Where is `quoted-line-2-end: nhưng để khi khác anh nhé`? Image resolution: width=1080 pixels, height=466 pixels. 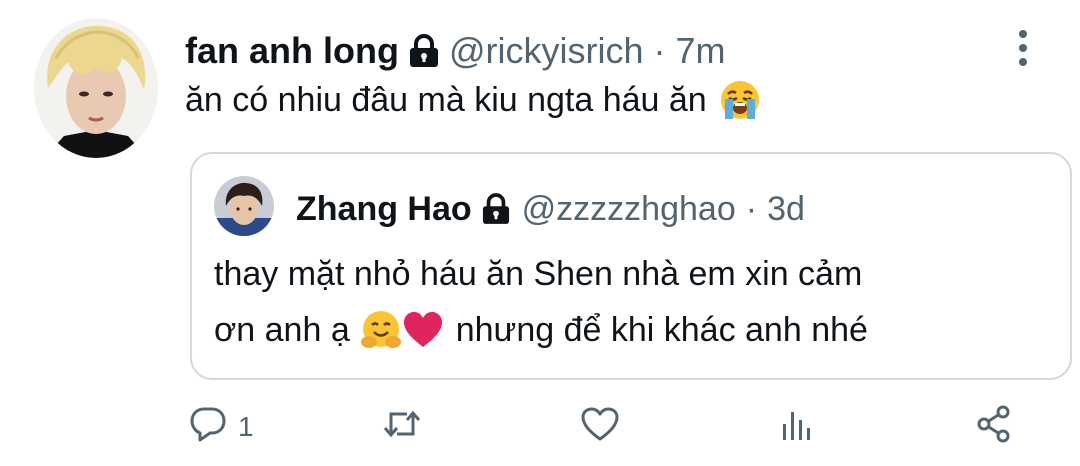
quoted-line-2-end: nhưng để khi khác anh nhé is located at coordinates (661, 330).